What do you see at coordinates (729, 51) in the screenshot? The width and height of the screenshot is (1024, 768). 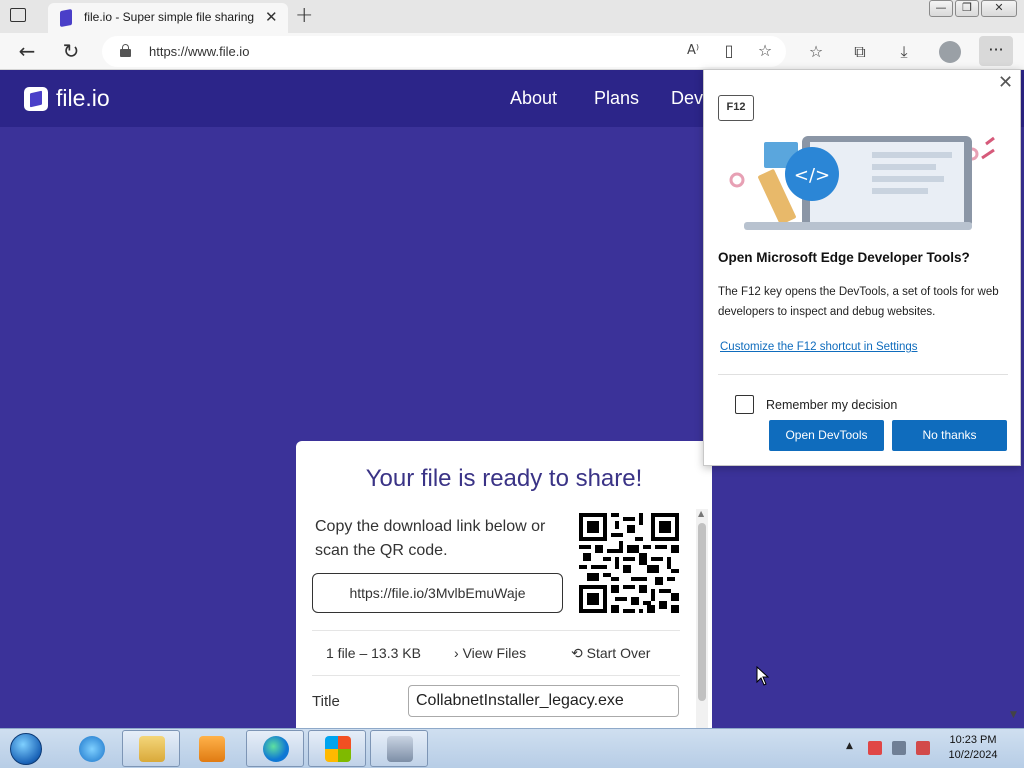 I see `immersive-reader-icon: ▯` at bounding box center [729, 51].